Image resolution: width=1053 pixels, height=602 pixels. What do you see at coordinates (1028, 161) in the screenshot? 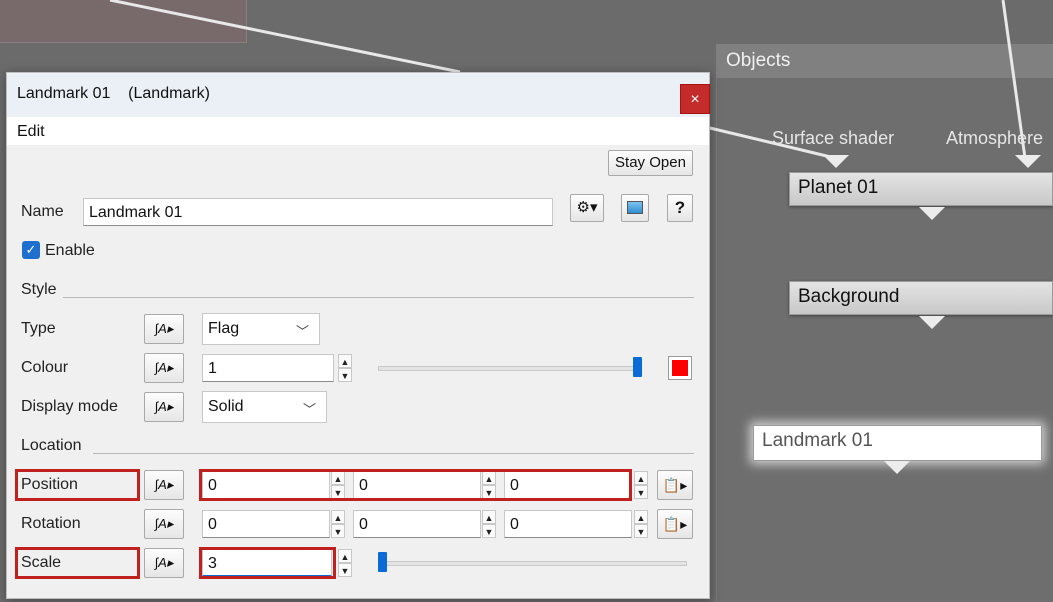
I see `input-port-atmosphere` at bounding box center [1028, 161].